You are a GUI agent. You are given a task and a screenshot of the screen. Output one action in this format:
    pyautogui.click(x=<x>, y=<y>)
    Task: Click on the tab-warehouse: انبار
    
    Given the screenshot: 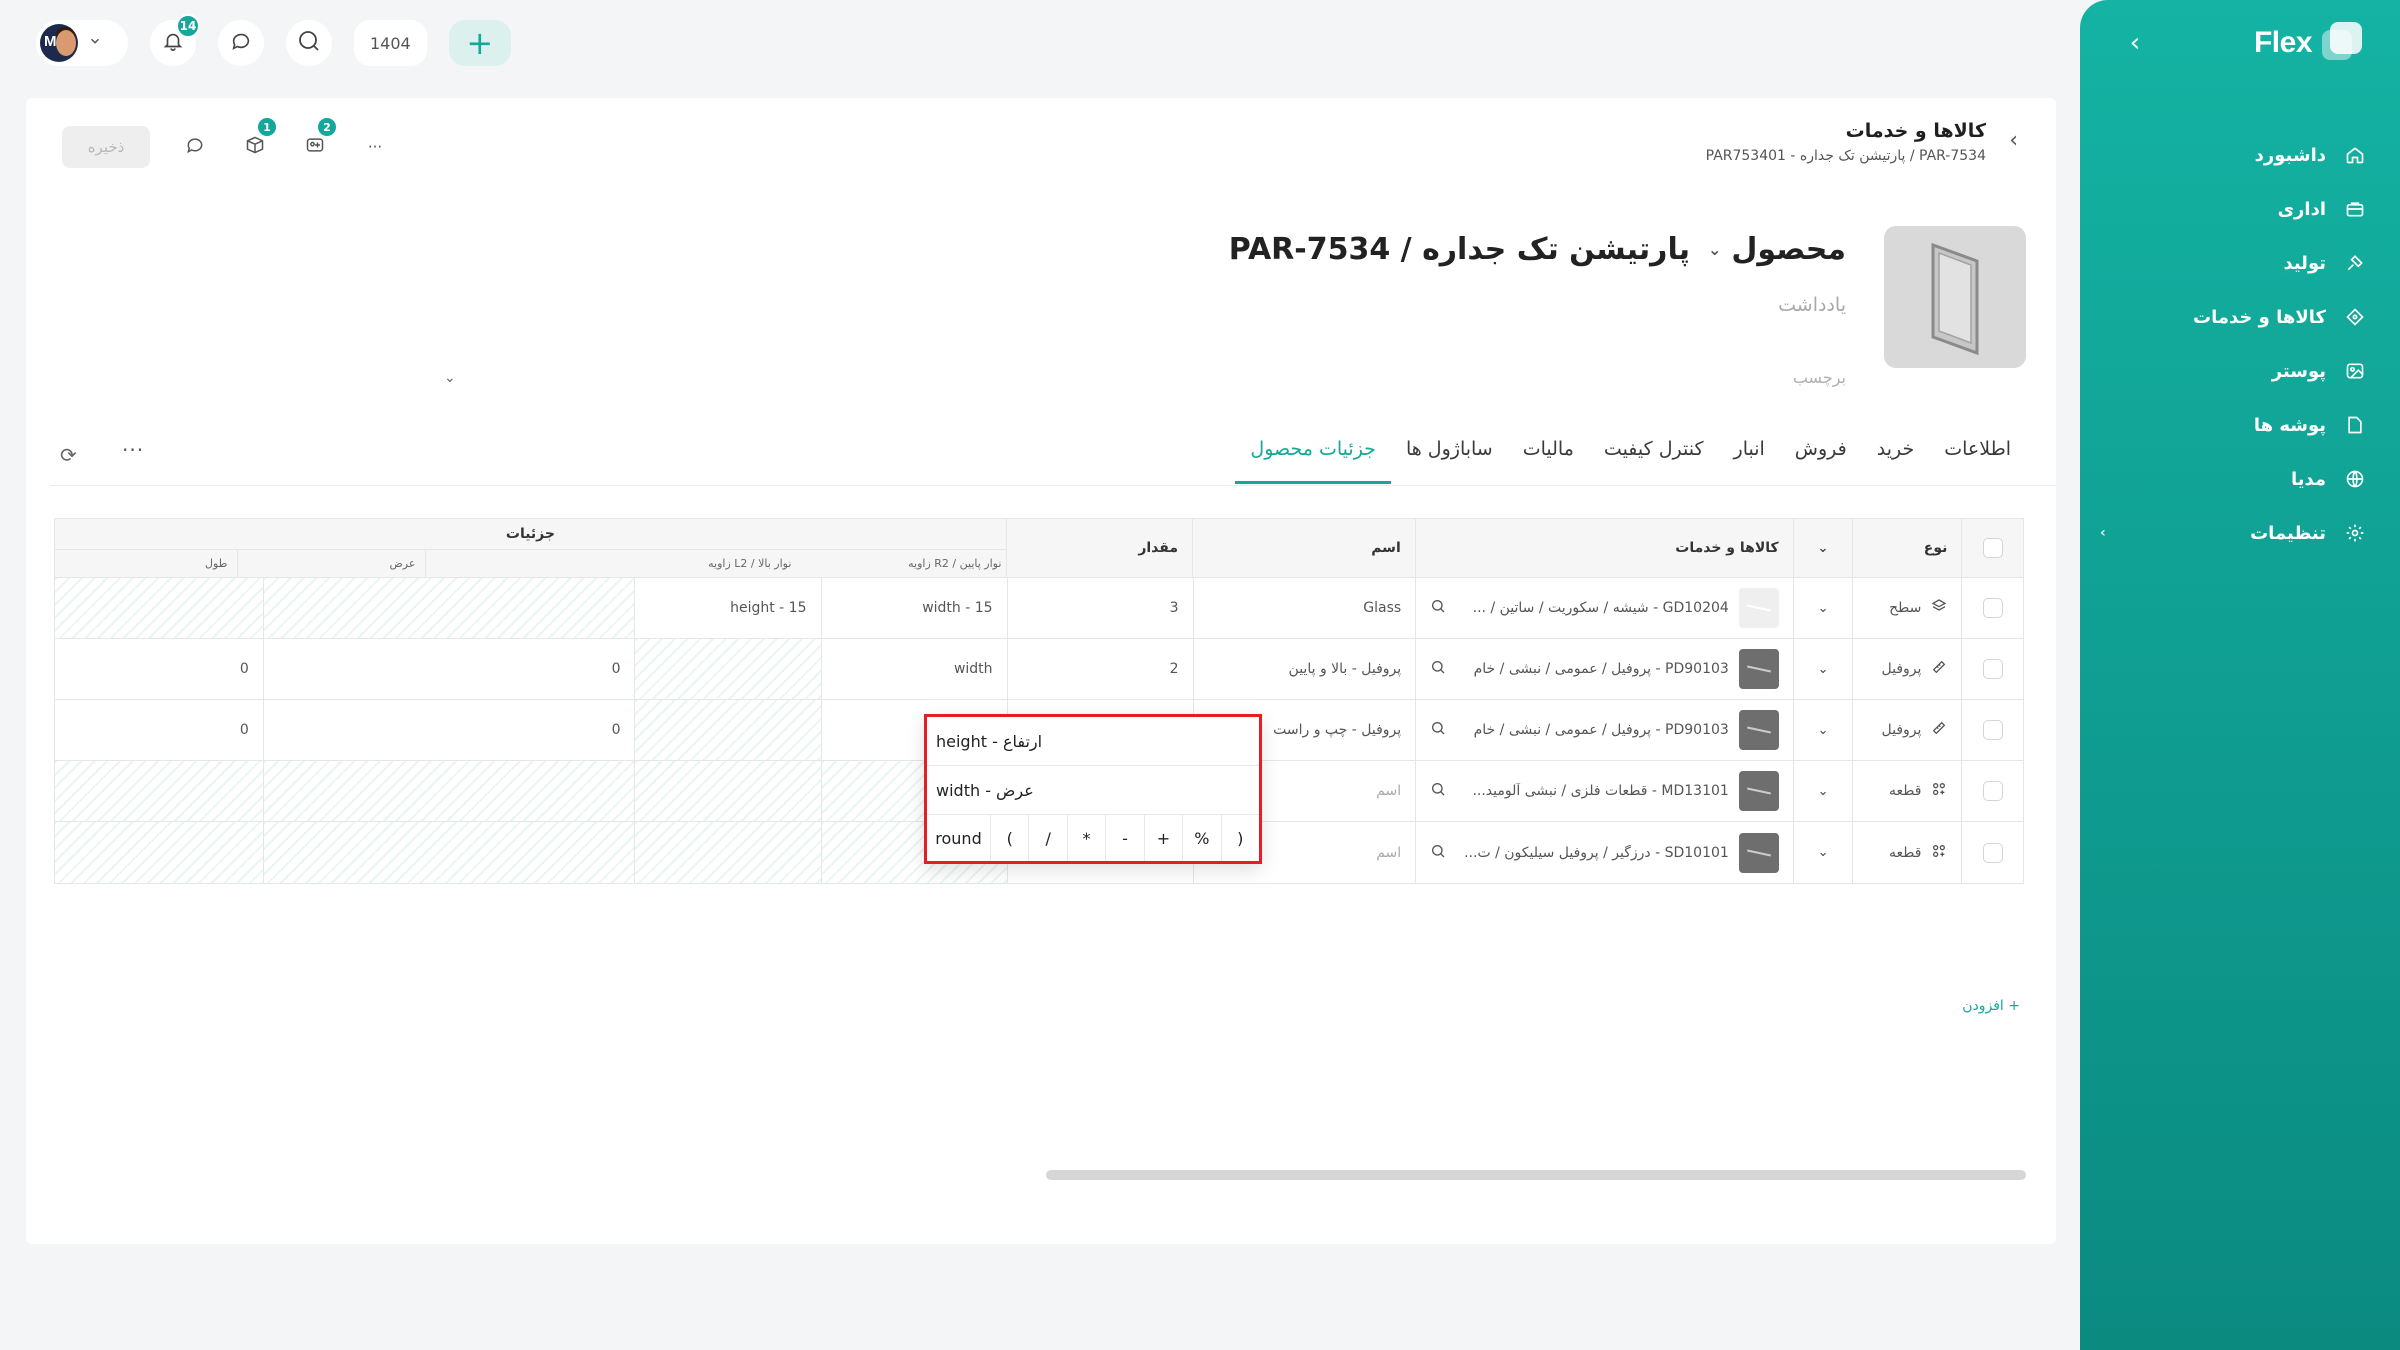 What is the action you would take?
    pyautogui.click(x=1749, y=450)
    